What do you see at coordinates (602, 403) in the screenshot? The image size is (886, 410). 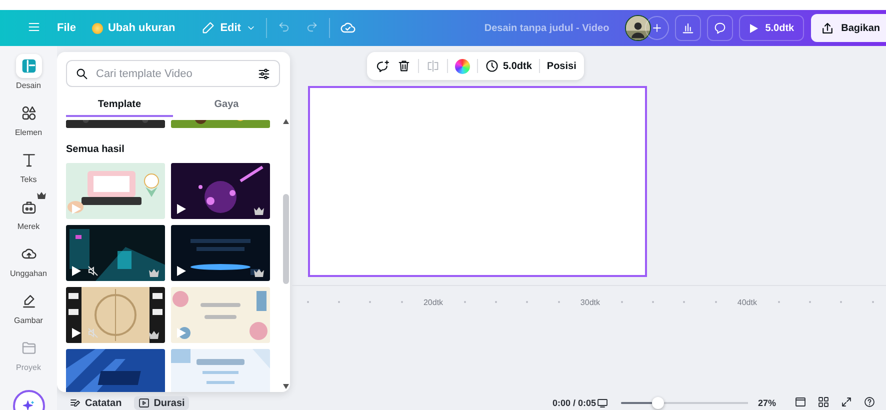 I see `screen-icon` at bounding box center [602, 403].